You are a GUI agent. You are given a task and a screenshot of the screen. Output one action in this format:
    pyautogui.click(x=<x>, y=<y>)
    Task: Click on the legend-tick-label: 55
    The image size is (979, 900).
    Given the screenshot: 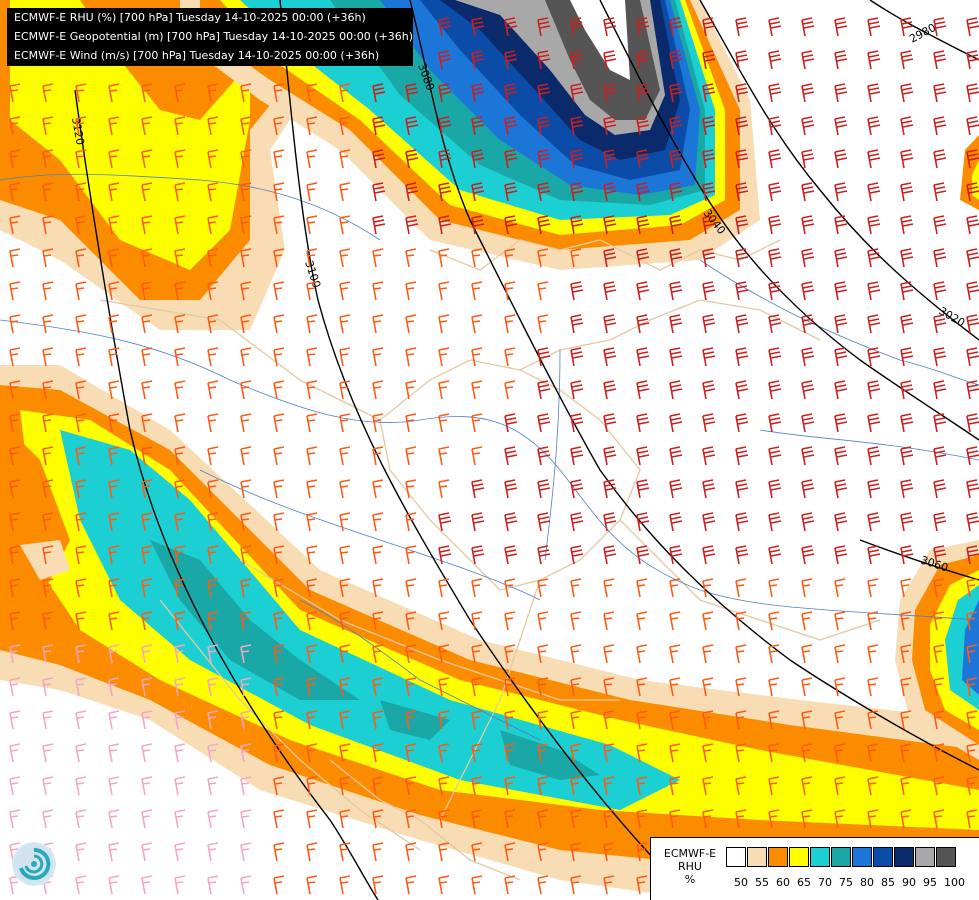 What is the action you would take?
    pyautogui.click(x=762, y=882)
    